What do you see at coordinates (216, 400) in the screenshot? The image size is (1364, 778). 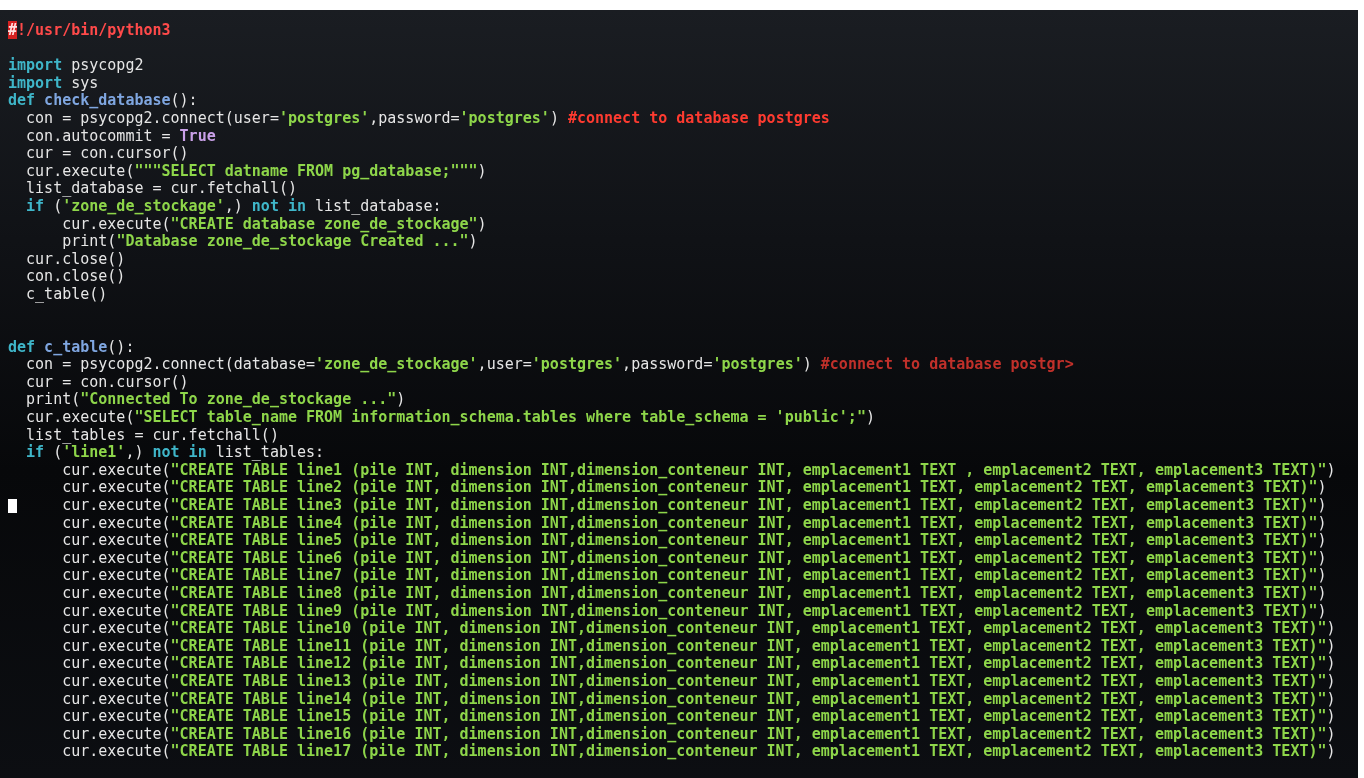 I see `code-line: print("Connected To zone_de_stockage ...")` at bounding box center [216, 400].